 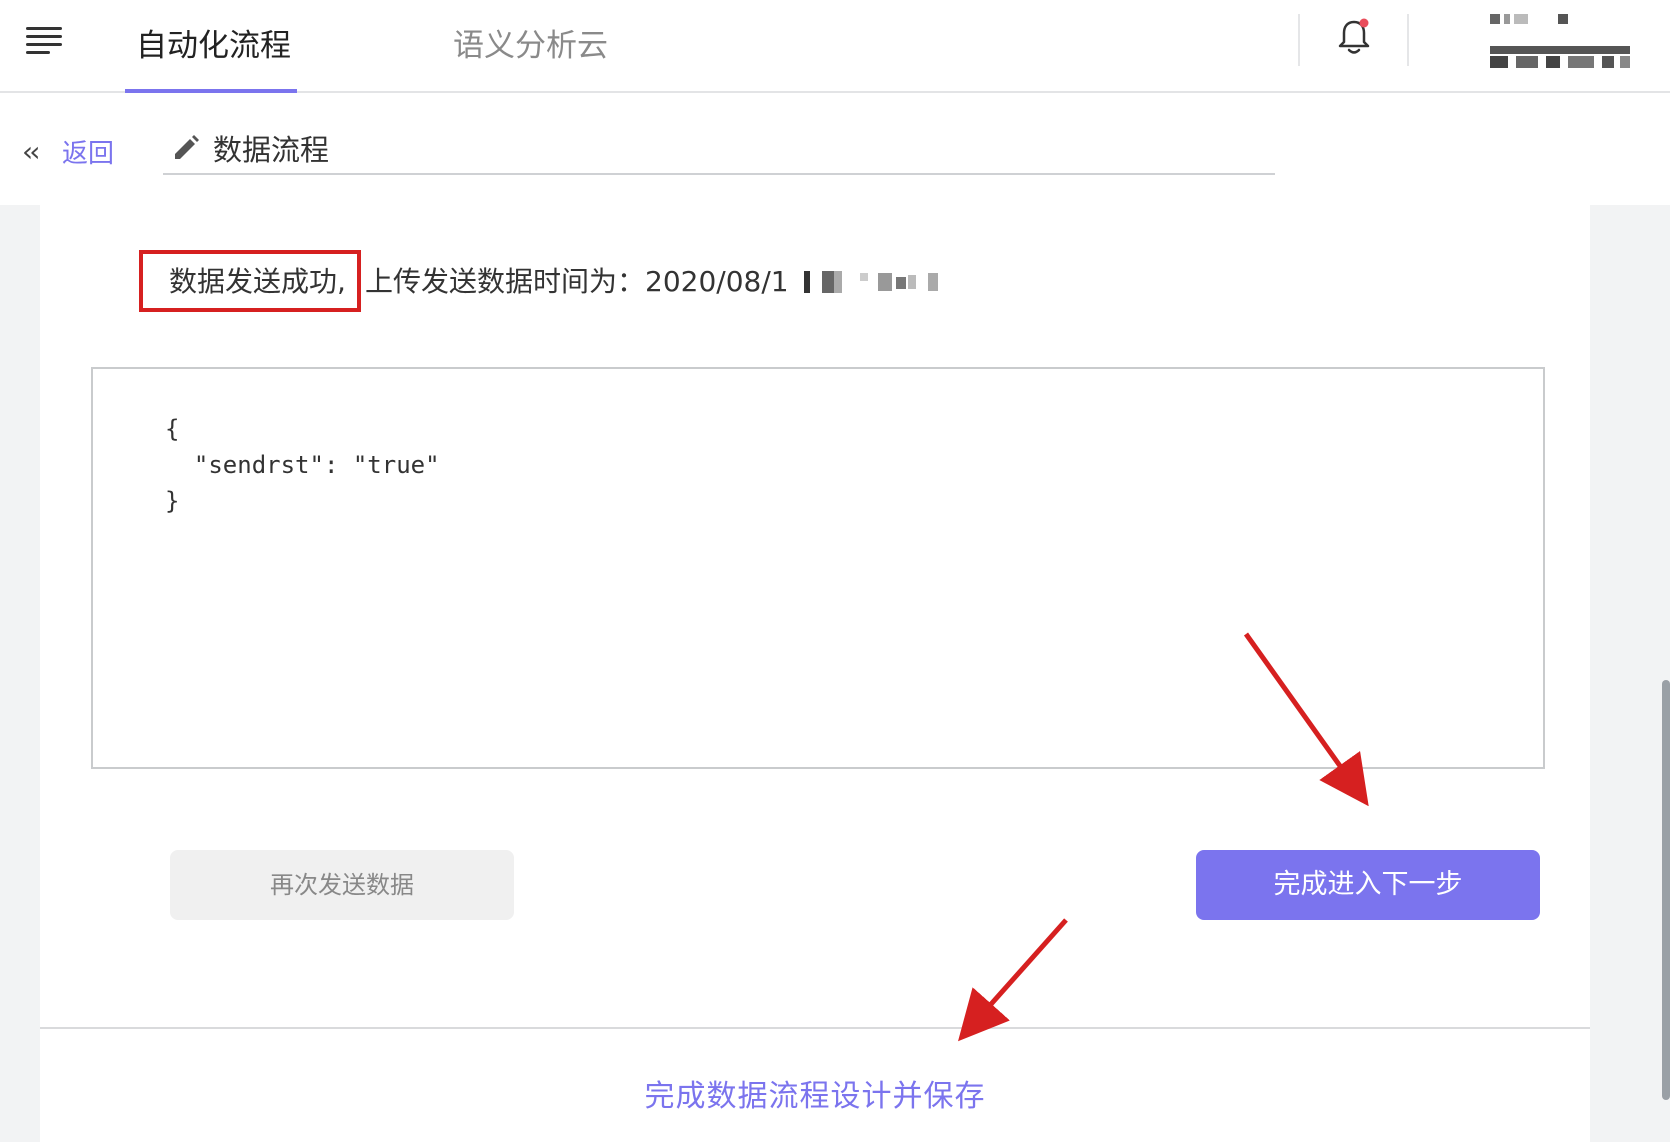 I want to click on section-divider, so click(x=815, y=1028).